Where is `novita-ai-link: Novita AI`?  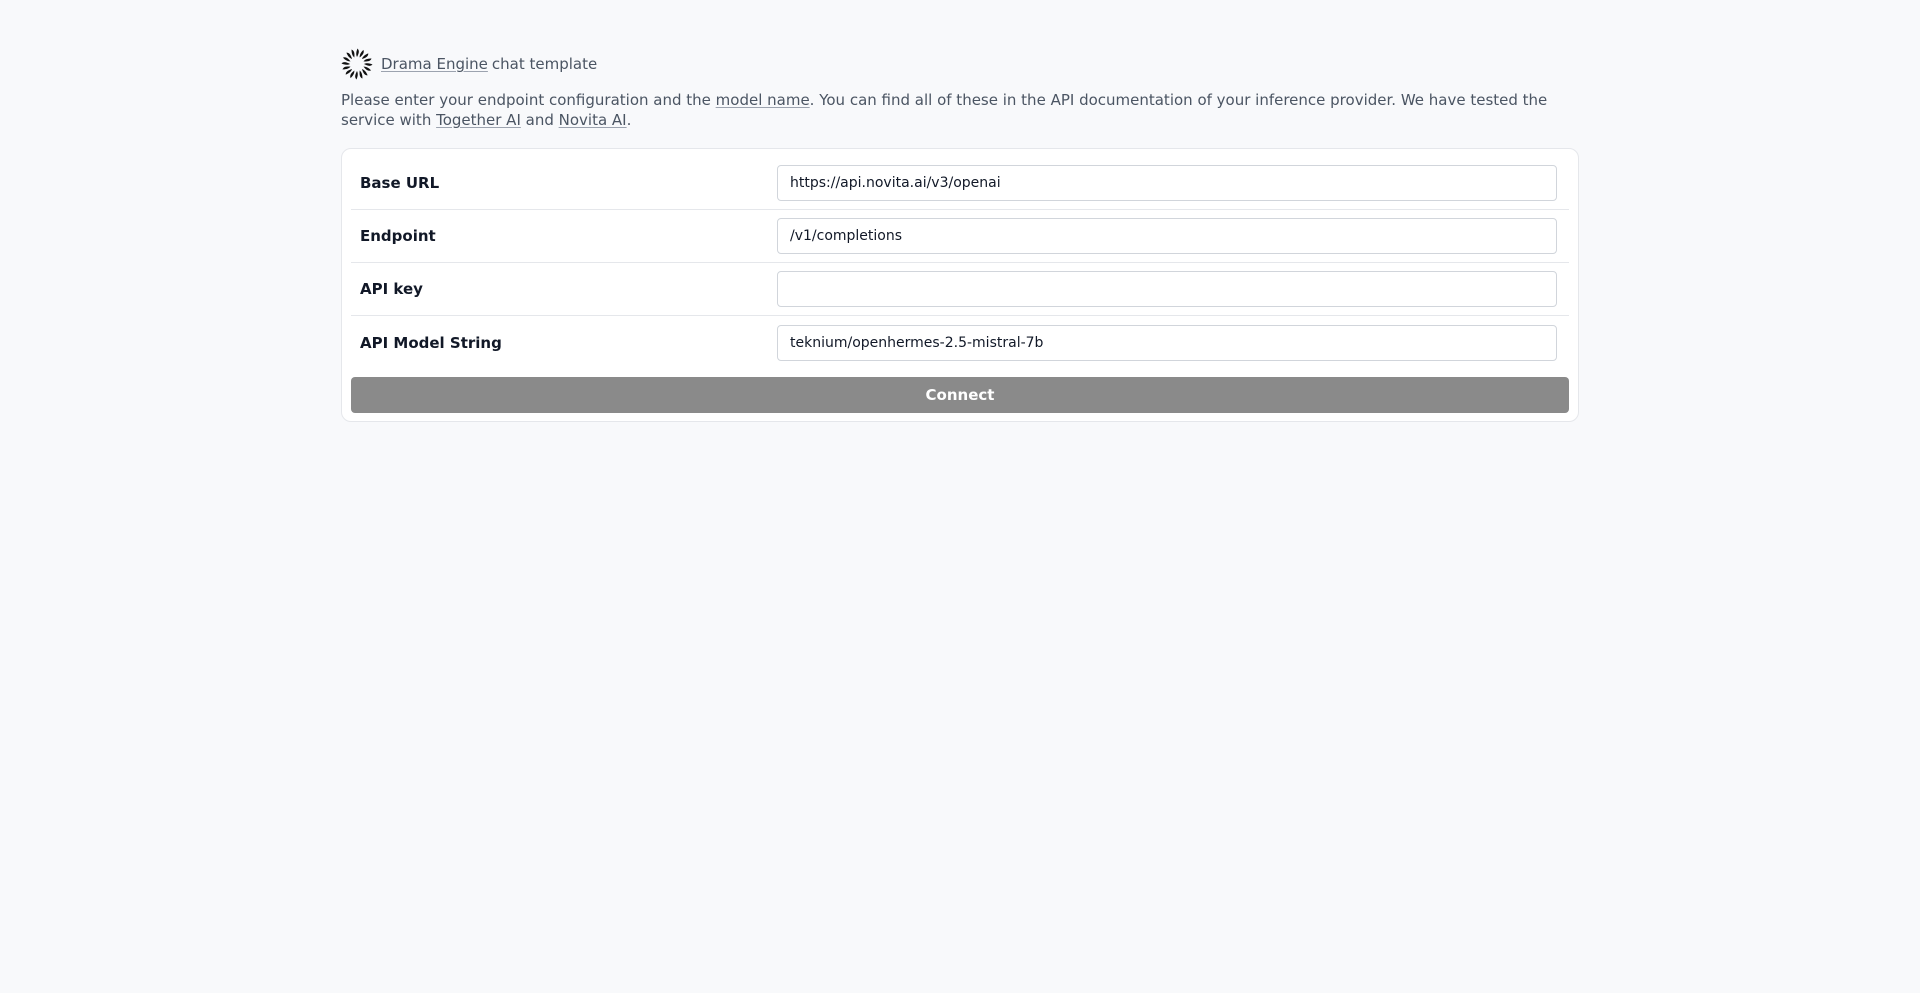 novita-ai-link: Novita AI is located at coordinates (593, 120).